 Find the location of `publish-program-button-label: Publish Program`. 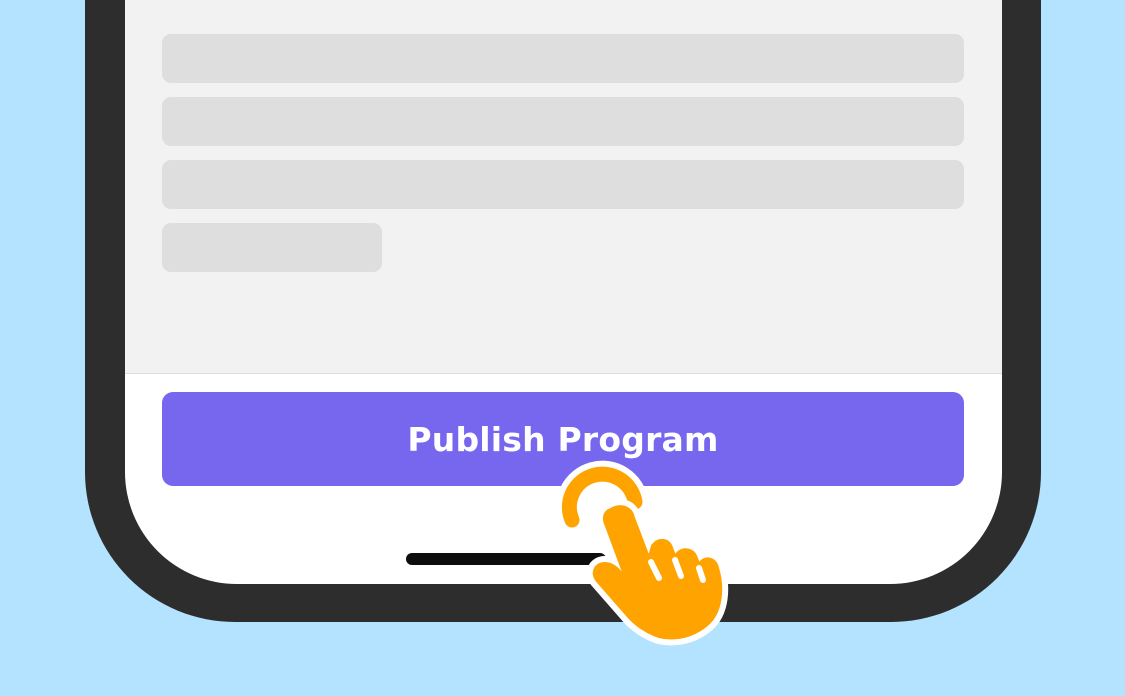

publish-program-button-label: Publish Program is located at coordinates (563, 439).